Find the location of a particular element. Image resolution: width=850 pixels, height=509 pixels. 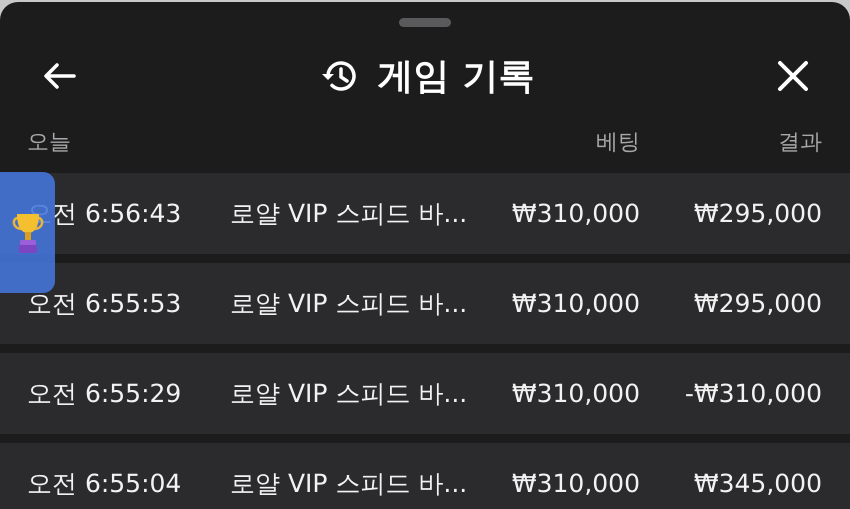

history-row: 오전 6:55:04 로얄 VIP 스피드 바... ₩310,000 ₩345,000 is located at coordinates (425, 476).